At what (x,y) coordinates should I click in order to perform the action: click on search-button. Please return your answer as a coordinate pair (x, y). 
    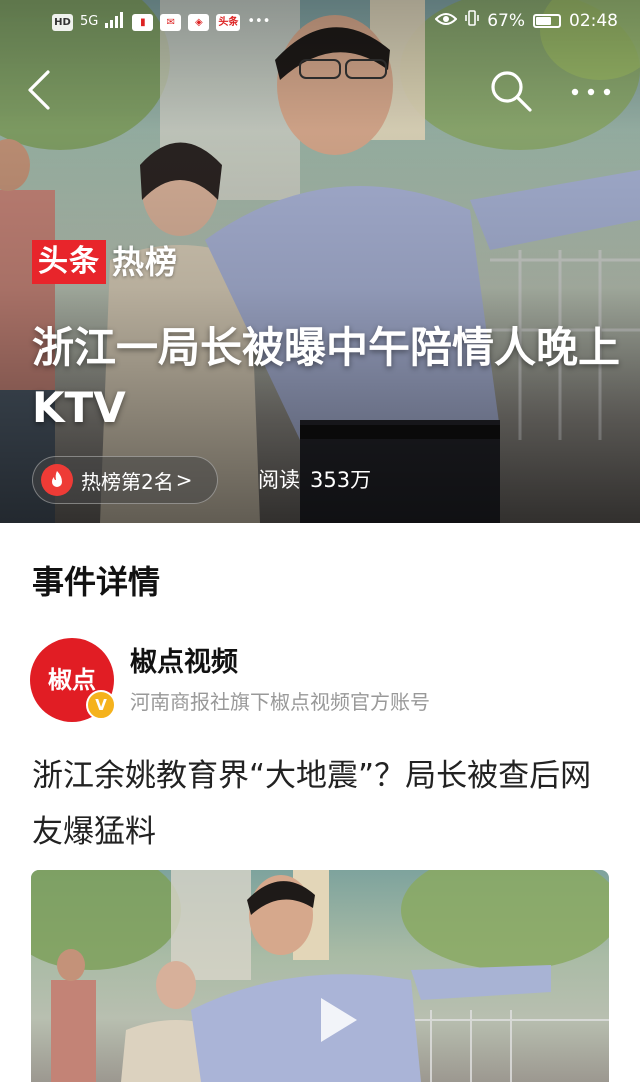
    Looking at the image, I should click on (511, 91).